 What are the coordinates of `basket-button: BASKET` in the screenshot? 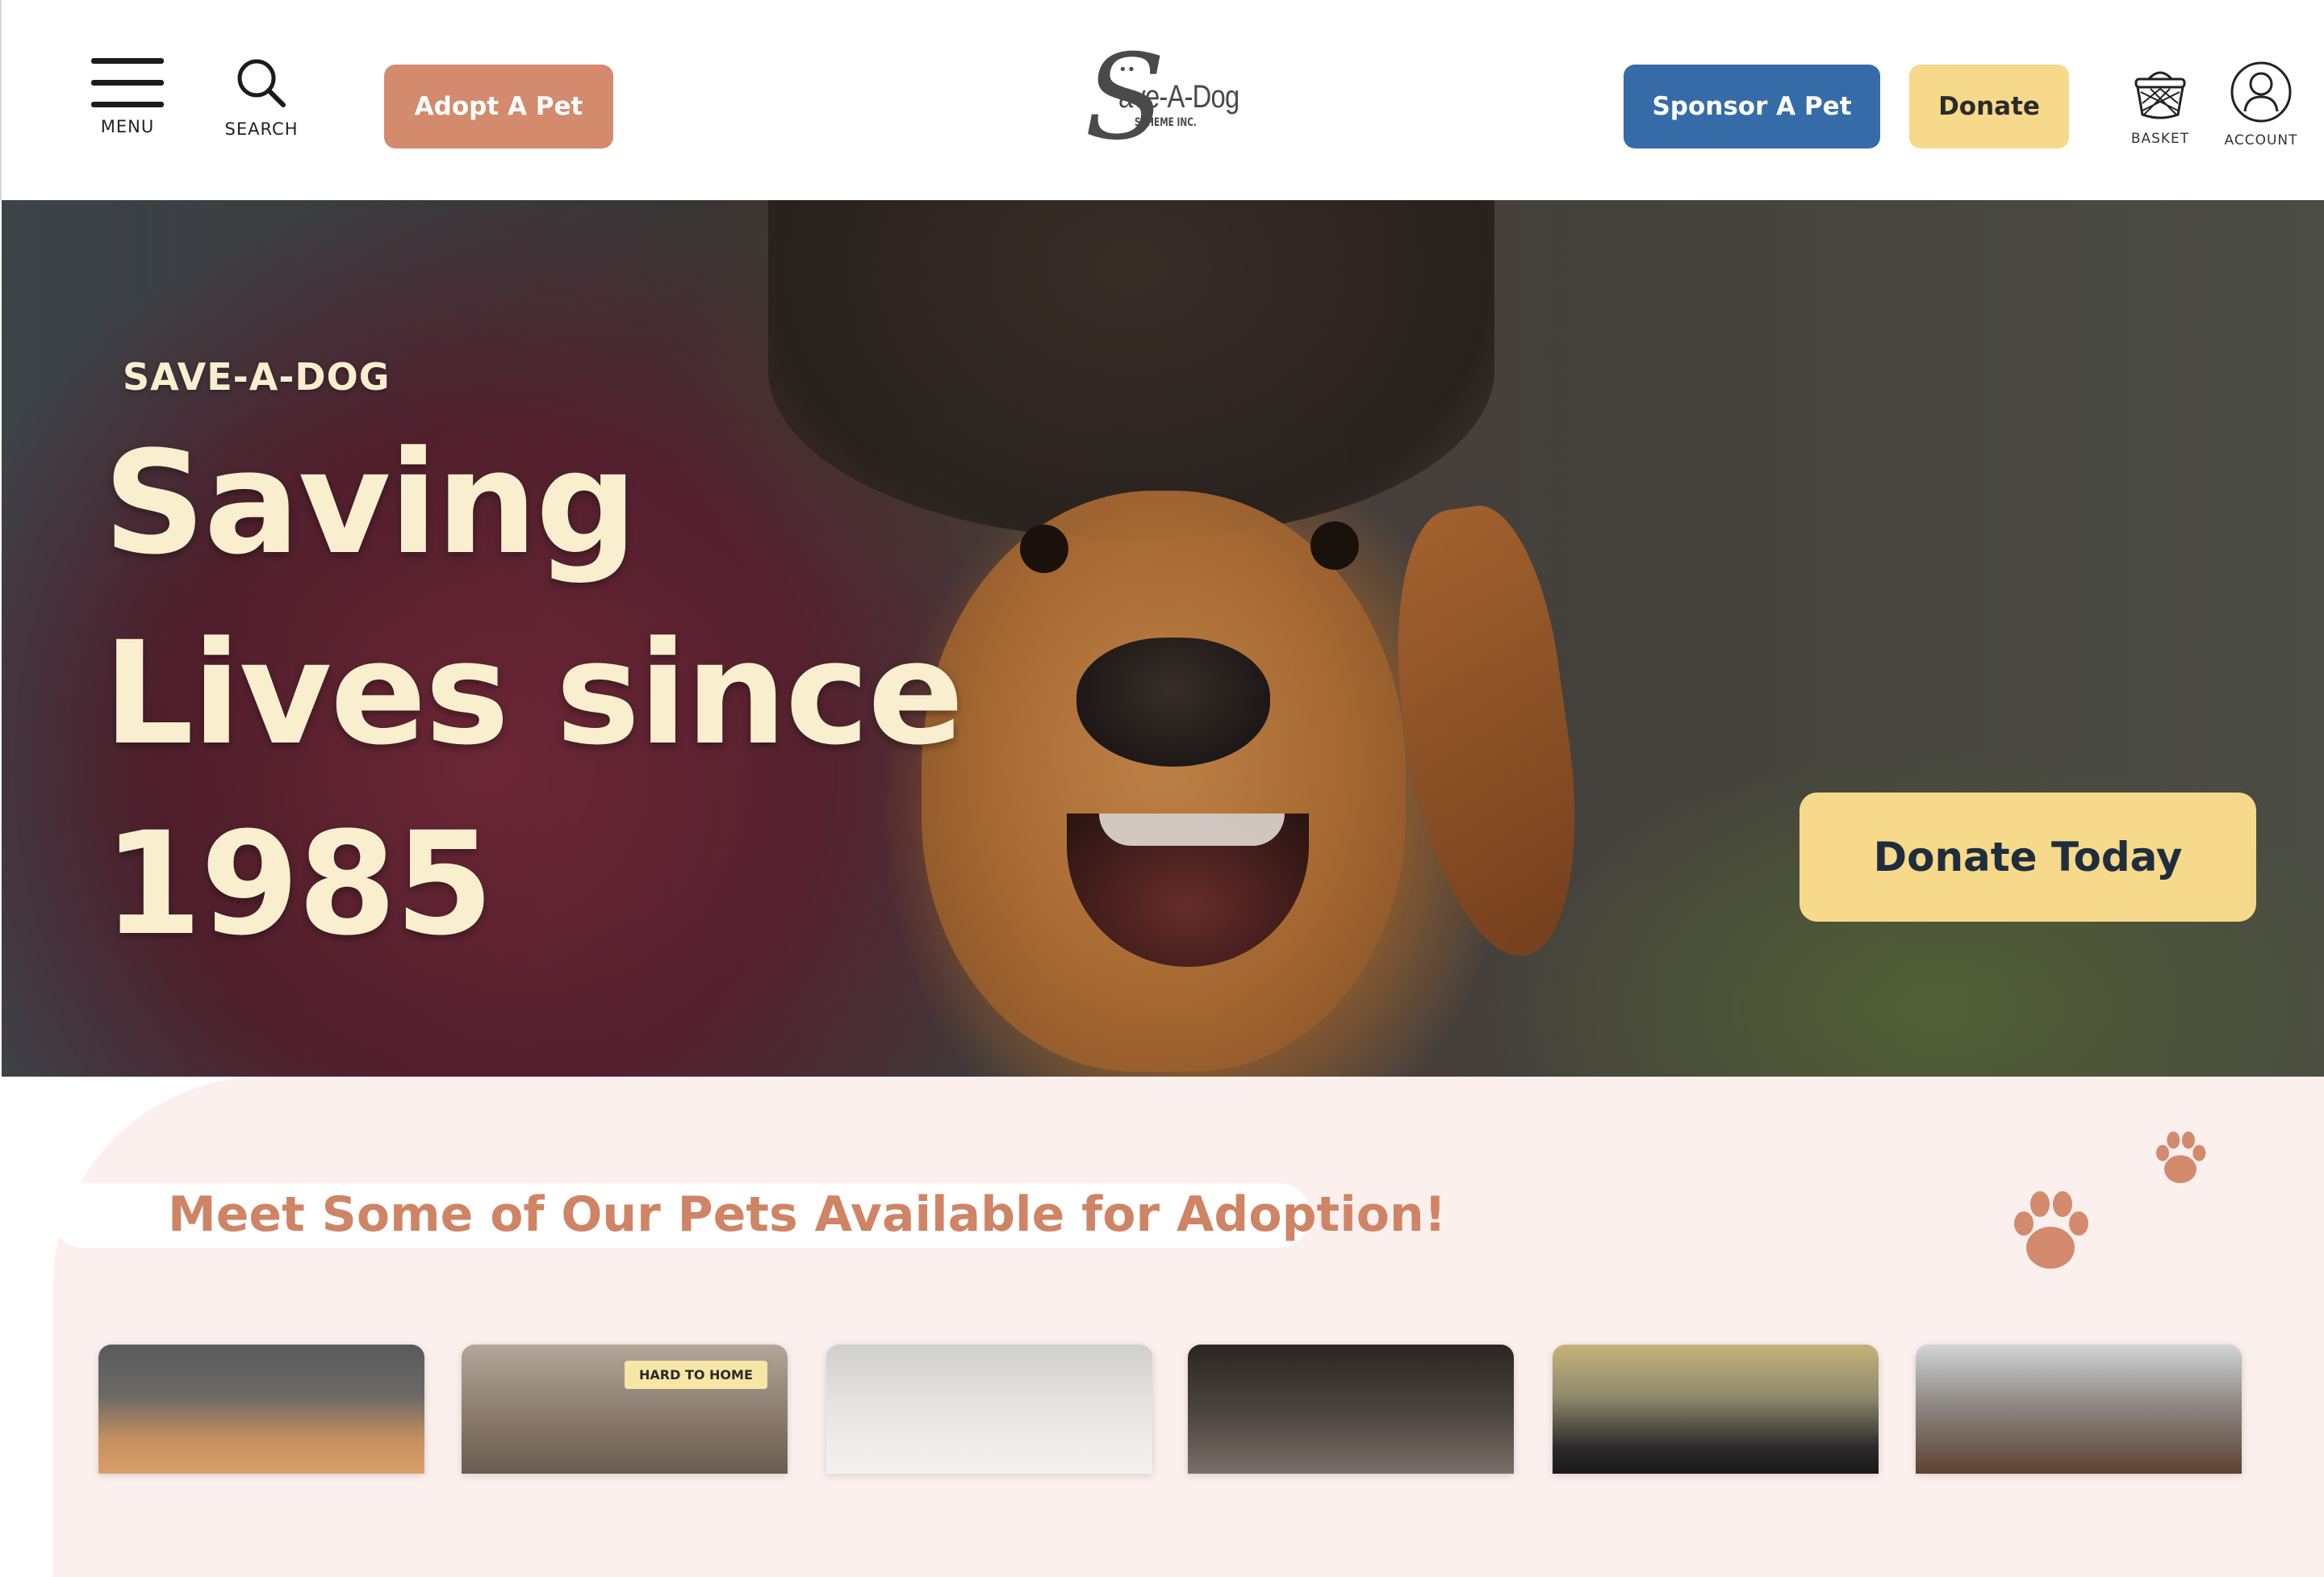 It's located at (2160, 104).